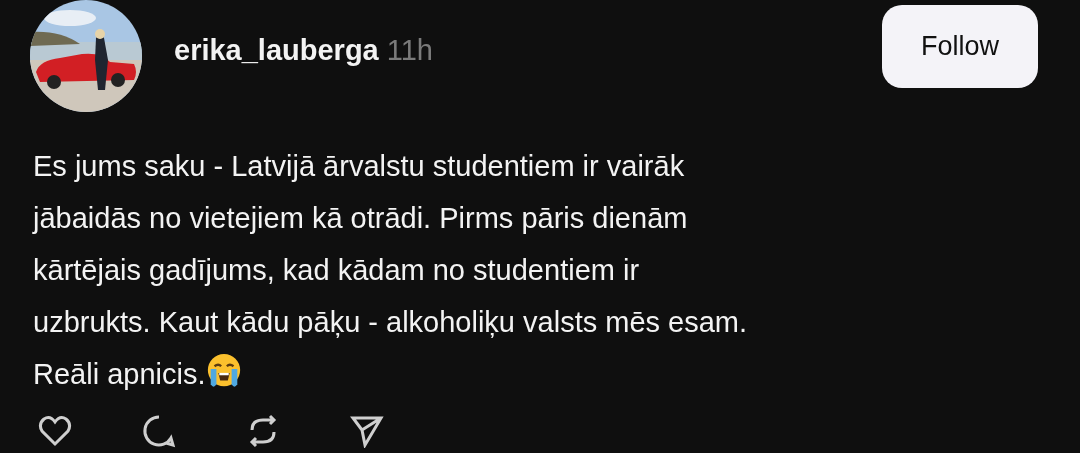 The width and height of the screenshot is (1080, 453). Describe the element at coordinates (159, 431) in the screenshot. I see `comment-icon` at that location.